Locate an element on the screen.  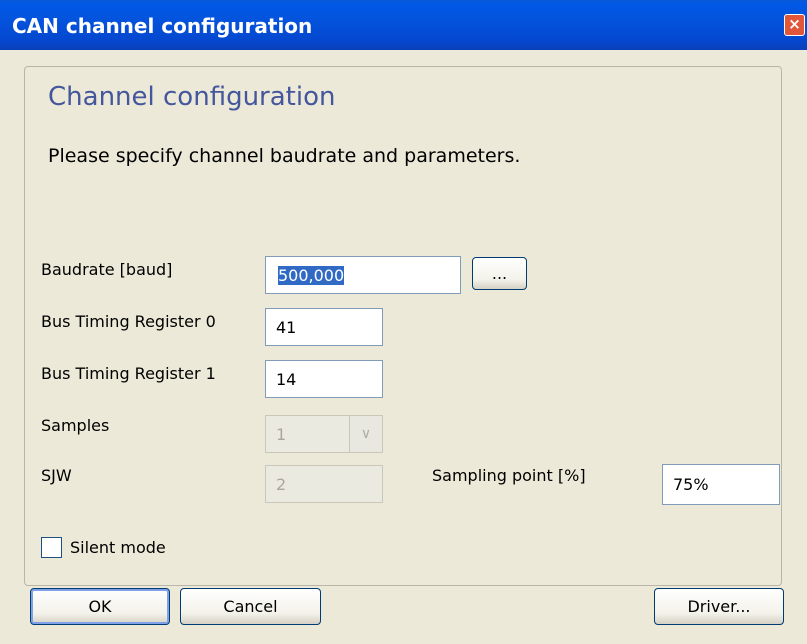
cancel-button: Cancel is located at coordinates (250, 606).